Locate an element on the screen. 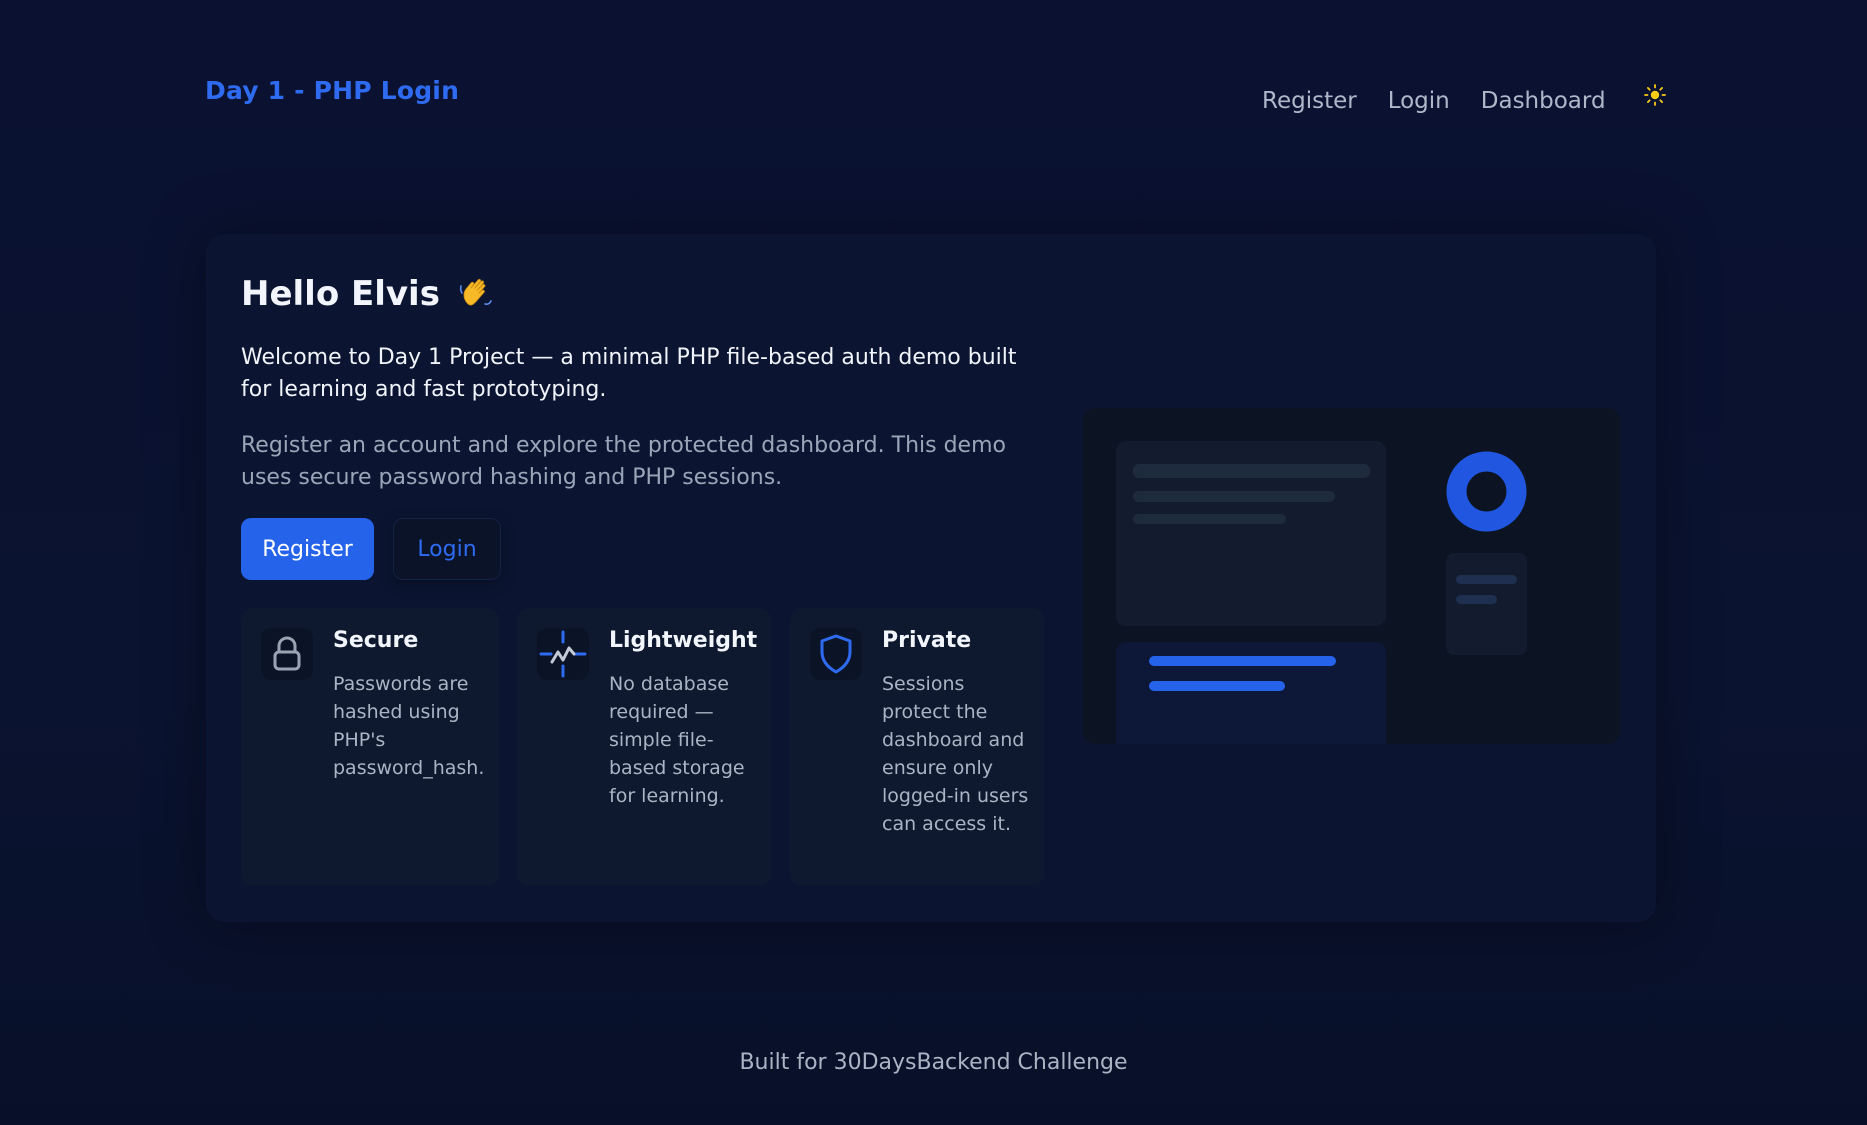  feature-title: Private is located at coordinates (927, 640).